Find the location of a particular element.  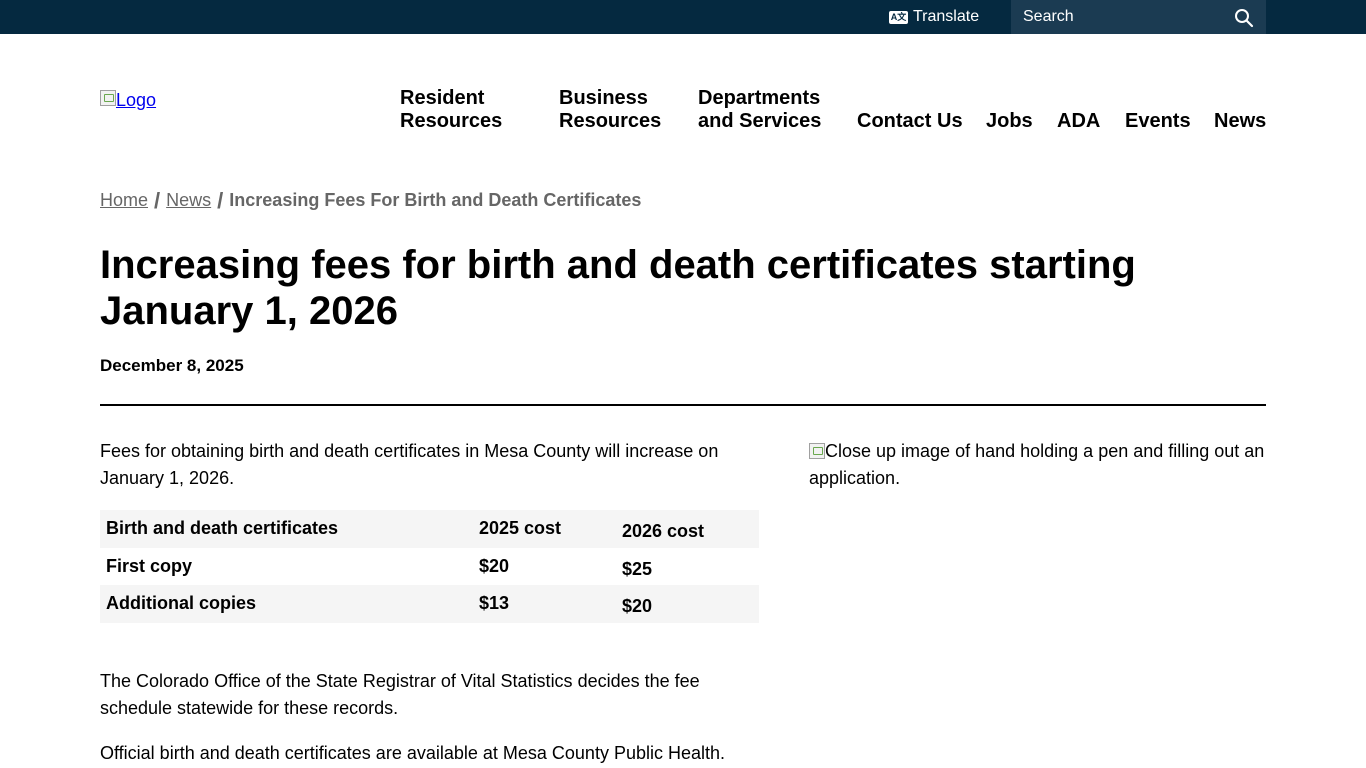

table-cell: First copy is located at coordinates (149, 565).